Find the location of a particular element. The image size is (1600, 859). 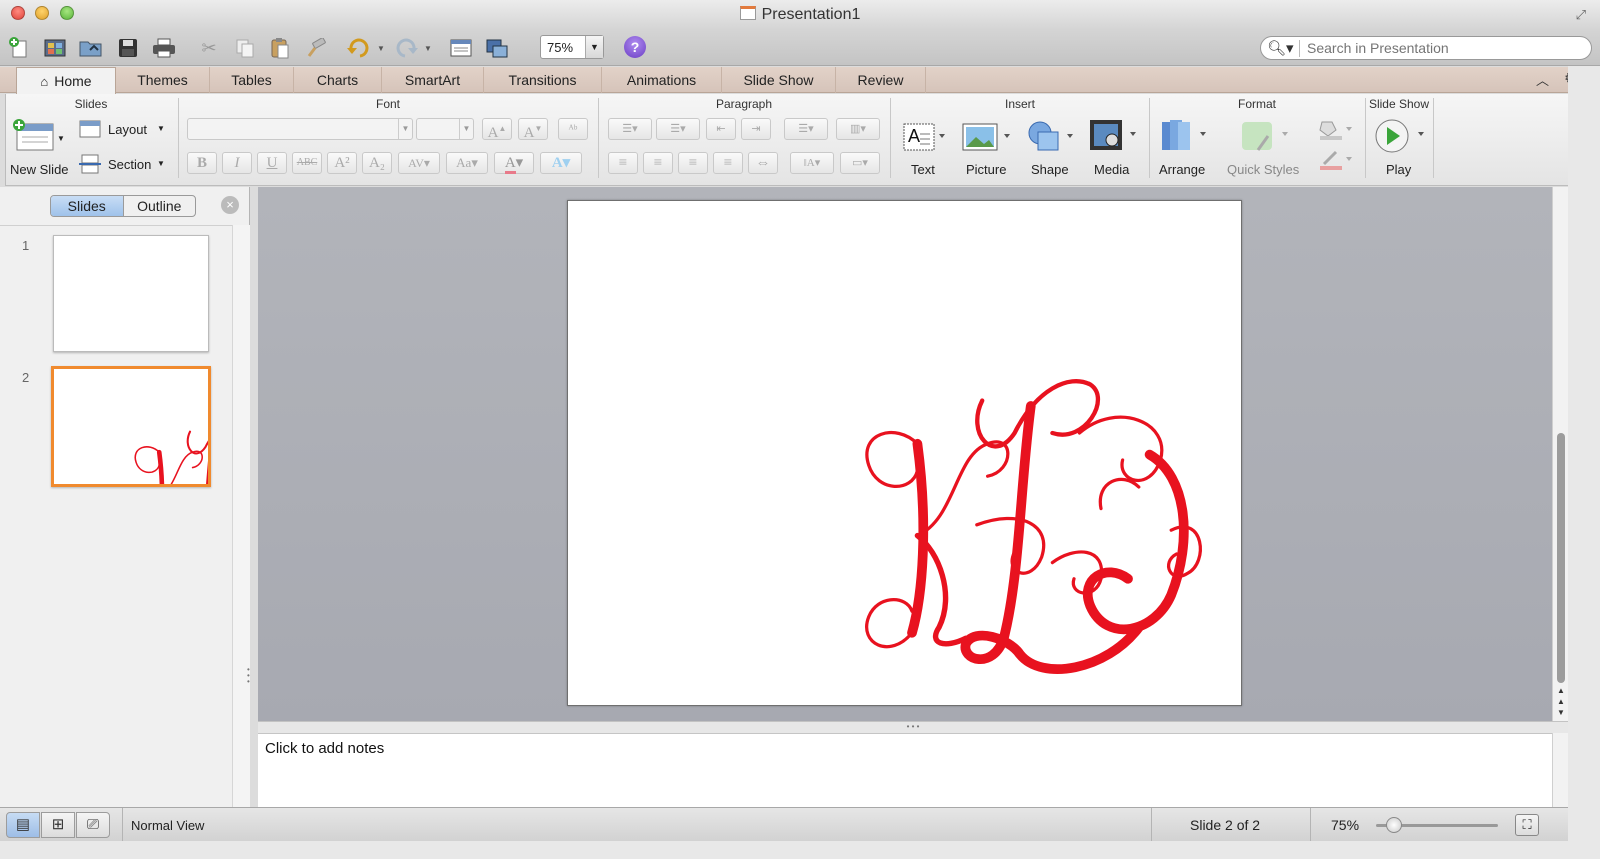

notes-resize-handle: • • • is located at coordinates (913, 727).